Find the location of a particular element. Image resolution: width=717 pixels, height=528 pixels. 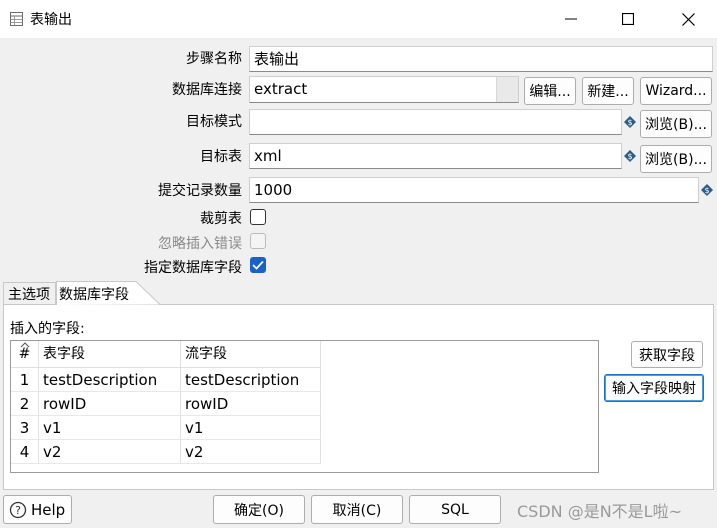

help-label: Help is located at coordinates (48, 509).